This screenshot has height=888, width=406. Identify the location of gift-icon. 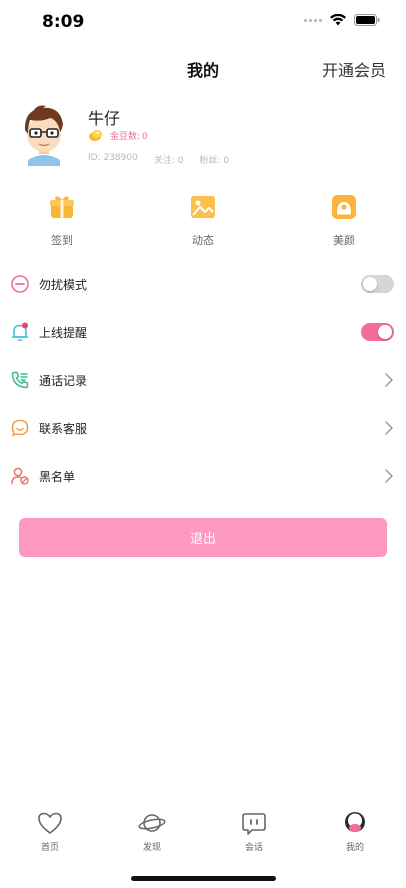
(62, 207).